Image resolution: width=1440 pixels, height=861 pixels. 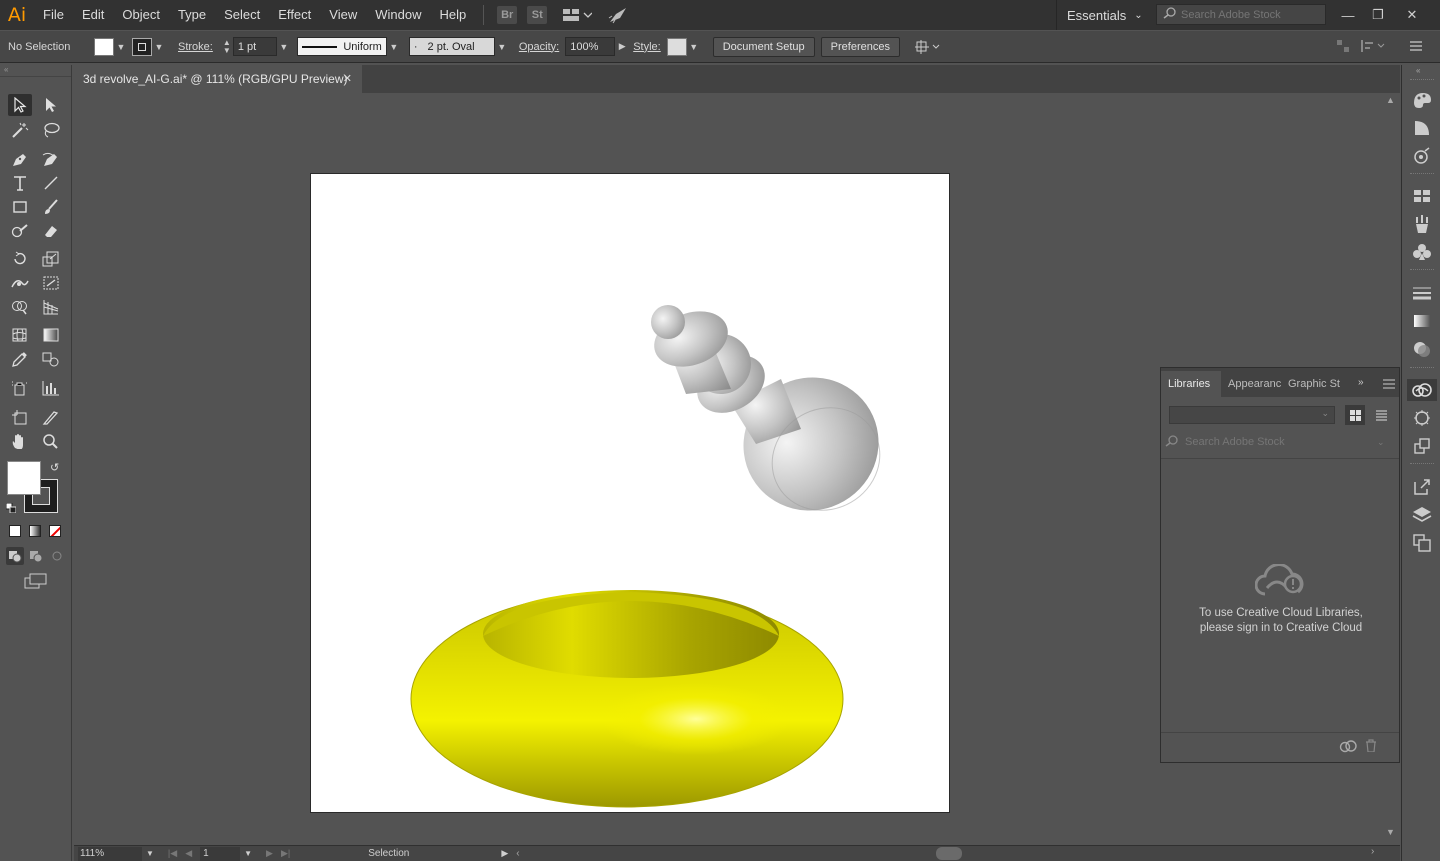 I want to click on rectangle-tool, so click(x=20, y=207).